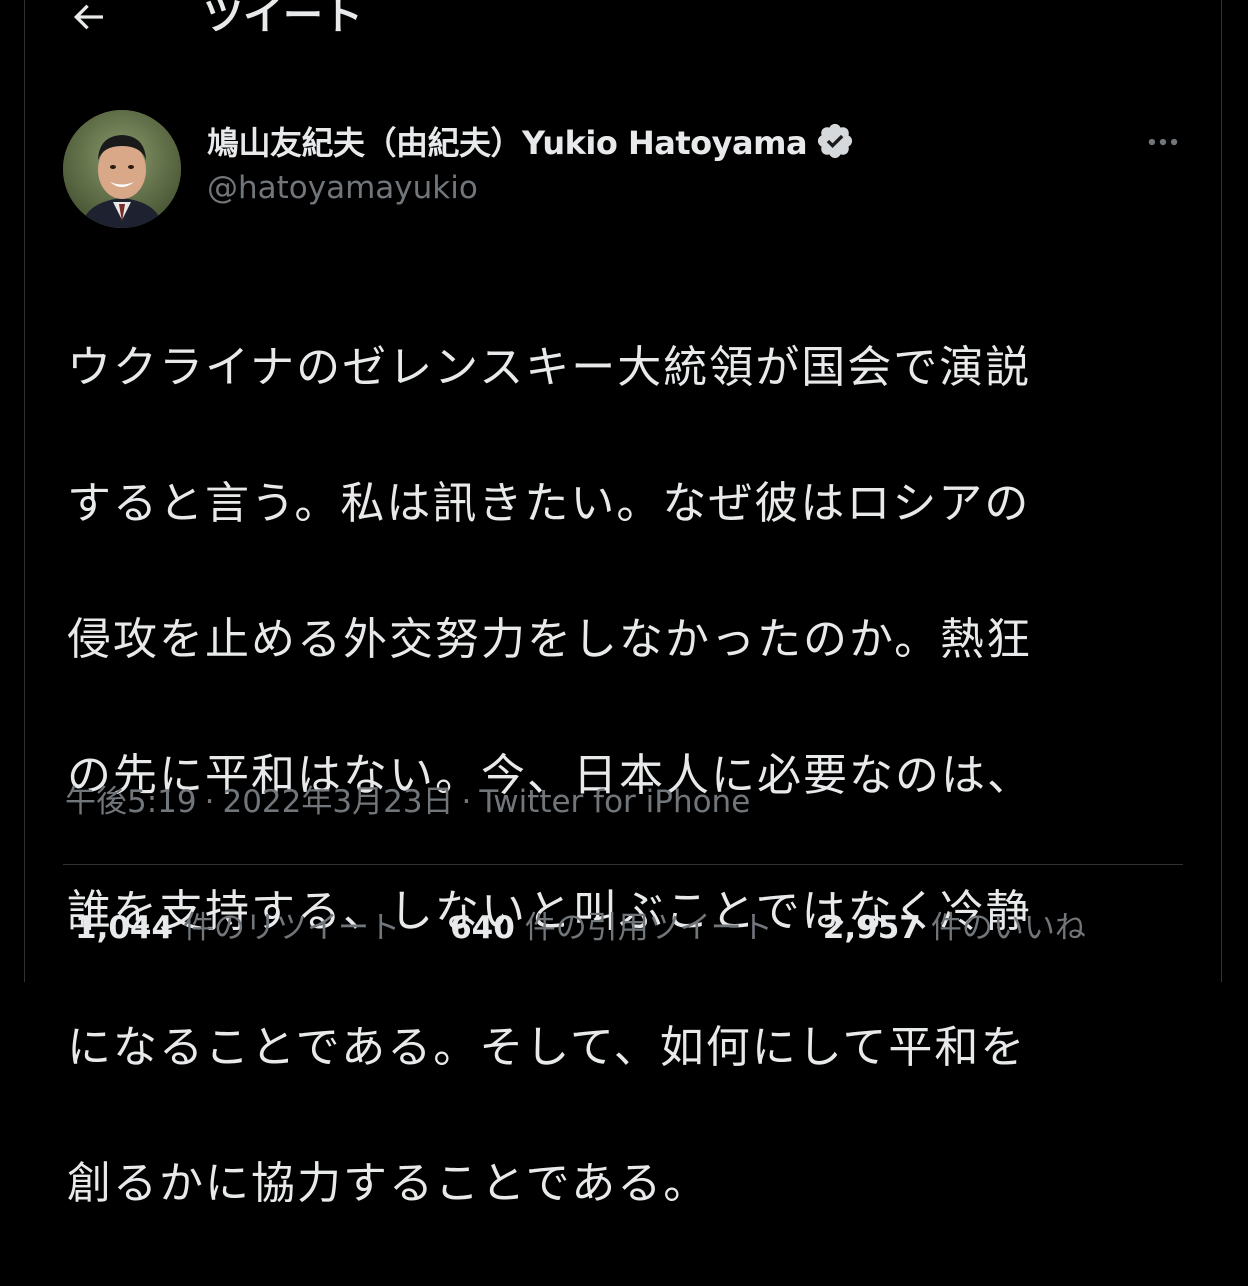 This screenshot has height=1286, width=1248. I want to click on quote-tweets-stat: 640 件の引用ツイート, so click(611, 928).